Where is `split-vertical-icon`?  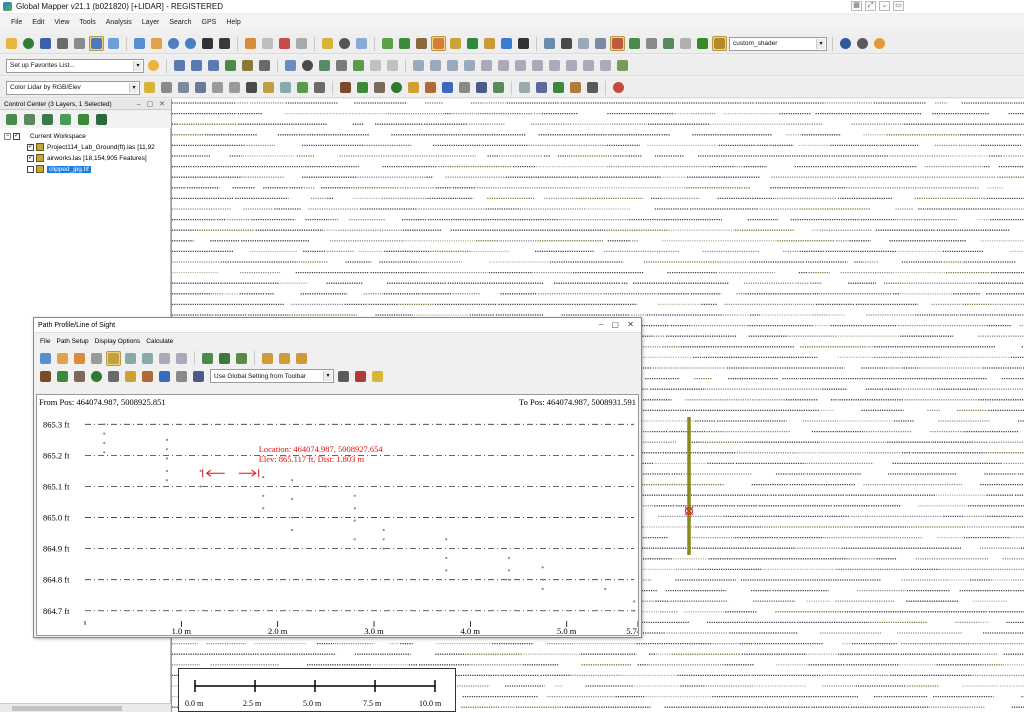
split-vertical-icon is located at coordinates (147, 358).